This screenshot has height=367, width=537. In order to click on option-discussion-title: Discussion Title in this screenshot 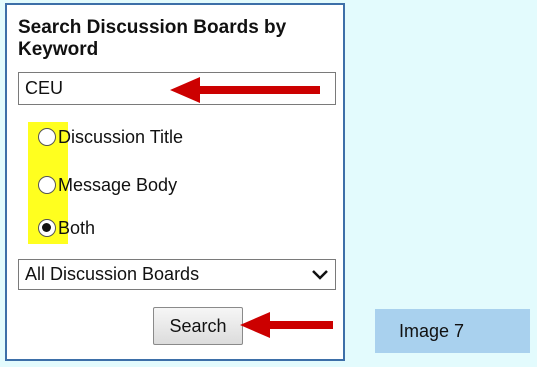, I will do `click(110, 137)`.